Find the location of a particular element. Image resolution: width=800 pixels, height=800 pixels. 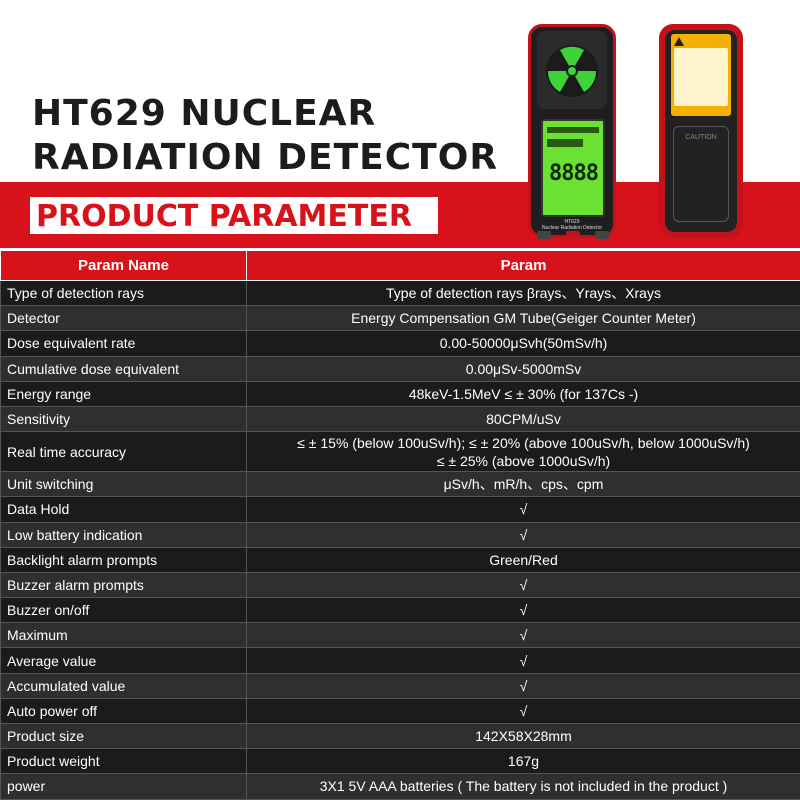

param-value: μSv/h、mR/h、cps、cpm is located at coordinates (523, 484).